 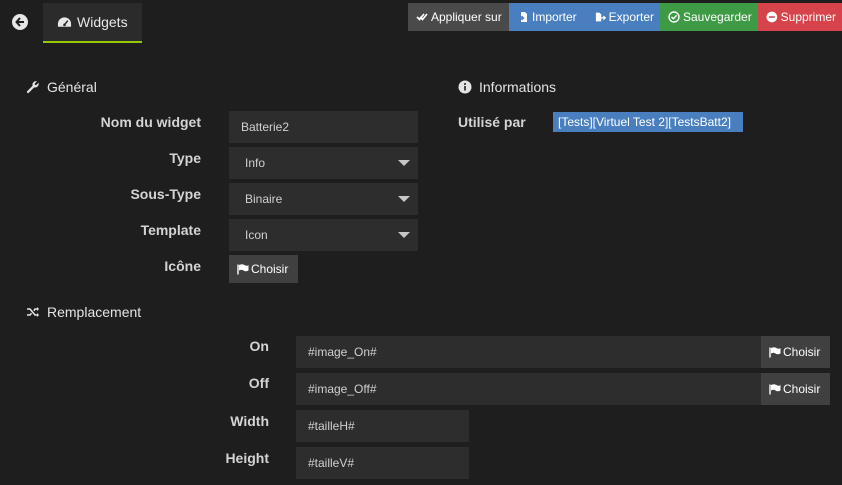 I want to click on type-select-value: Info, so click(x=255, y=163).